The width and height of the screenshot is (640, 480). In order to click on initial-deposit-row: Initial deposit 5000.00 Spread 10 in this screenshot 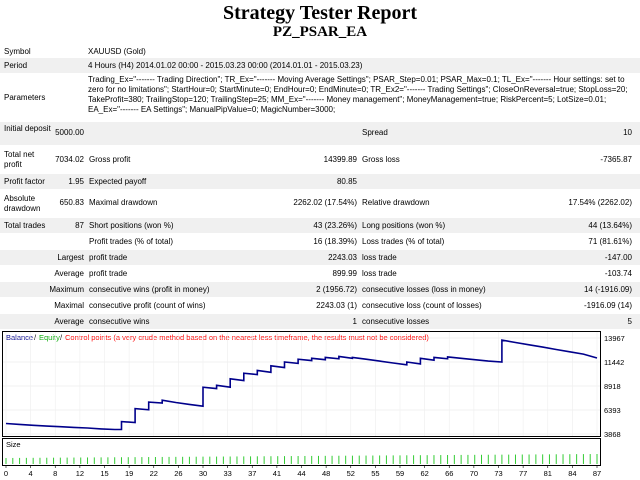, I will do `click(320, 133)`.